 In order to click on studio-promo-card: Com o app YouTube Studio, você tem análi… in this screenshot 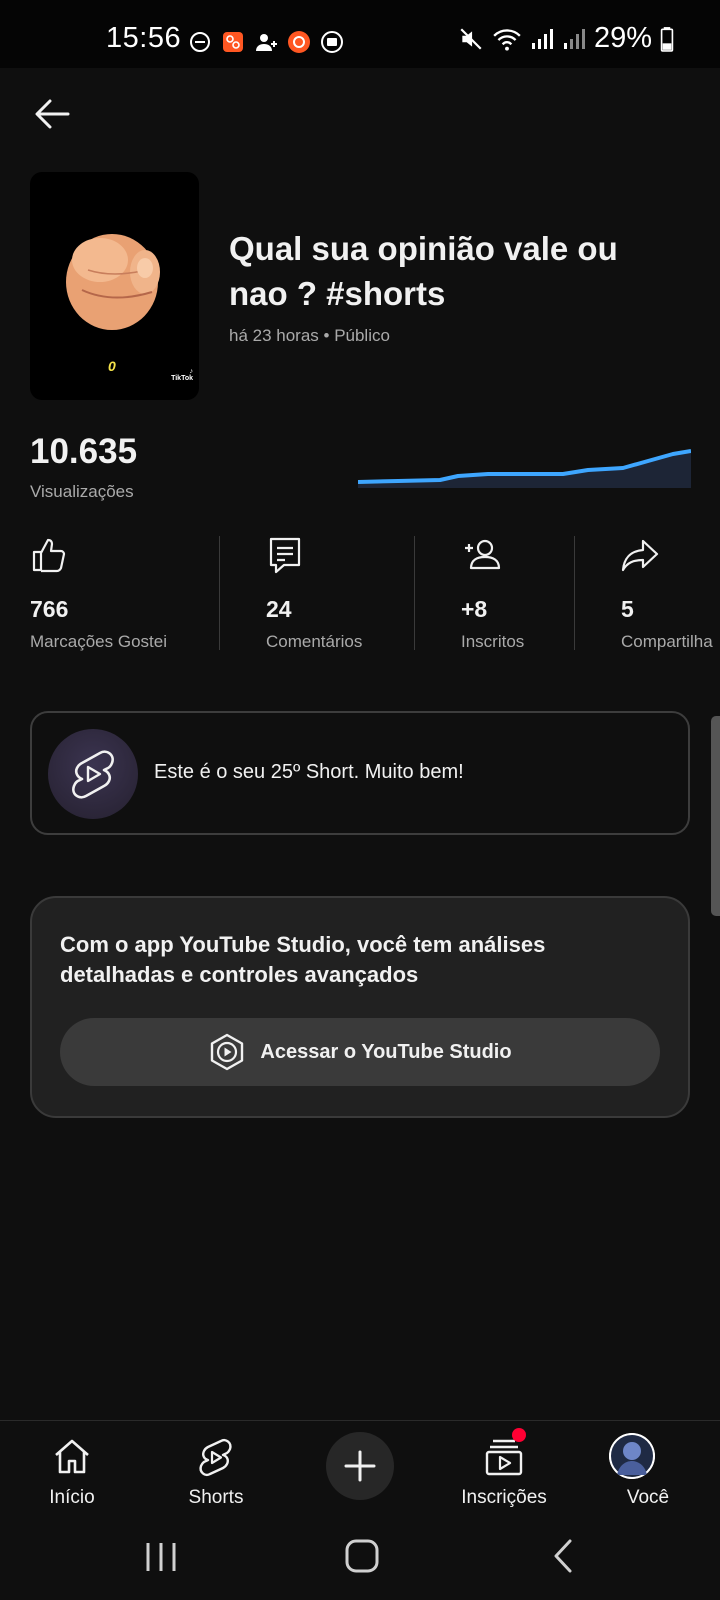, I will do `click(360, 1007)`.